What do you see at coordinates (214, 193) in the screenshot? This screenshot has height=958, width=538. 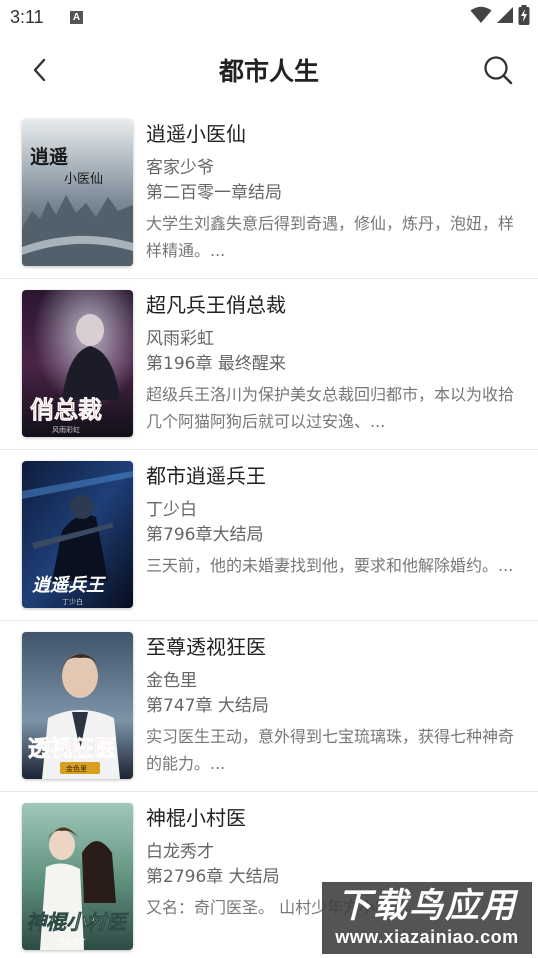 I see `book-latest-chapter: 第二百零一章结局` at bounding box center [214, 193].